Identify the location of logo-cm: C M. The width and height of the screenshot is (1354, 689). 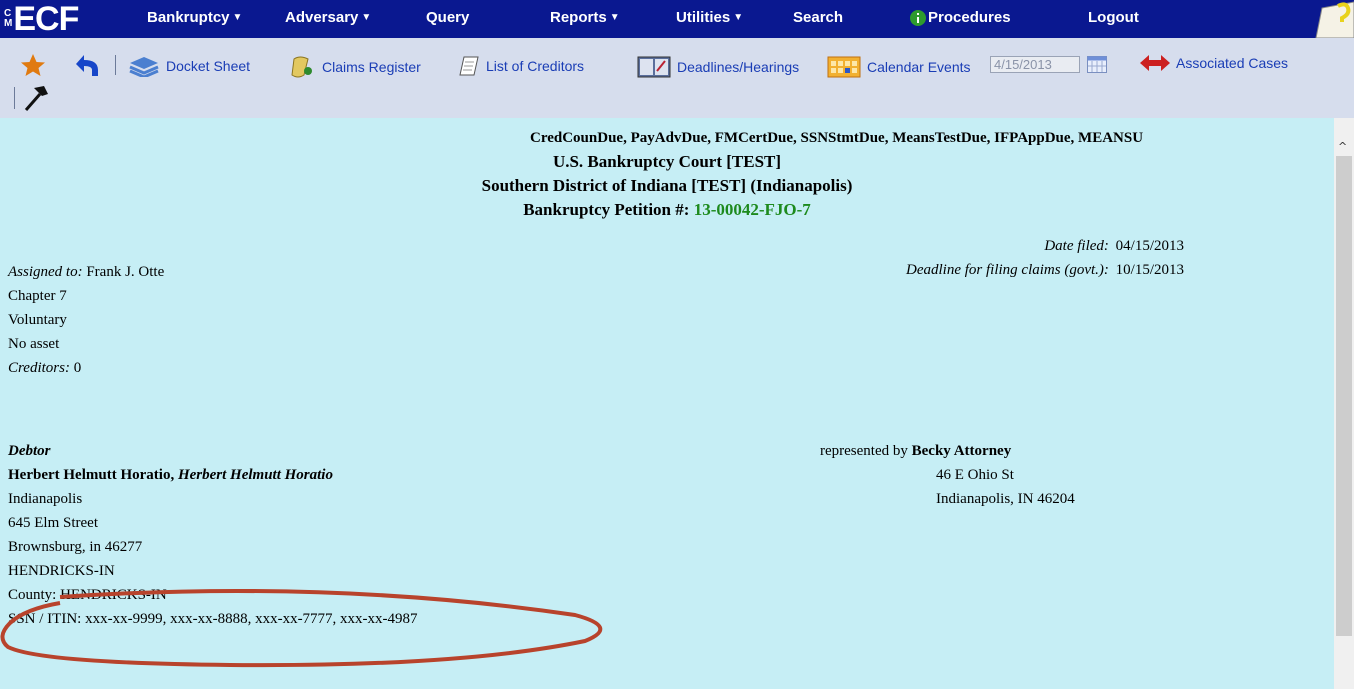
(8, 19).